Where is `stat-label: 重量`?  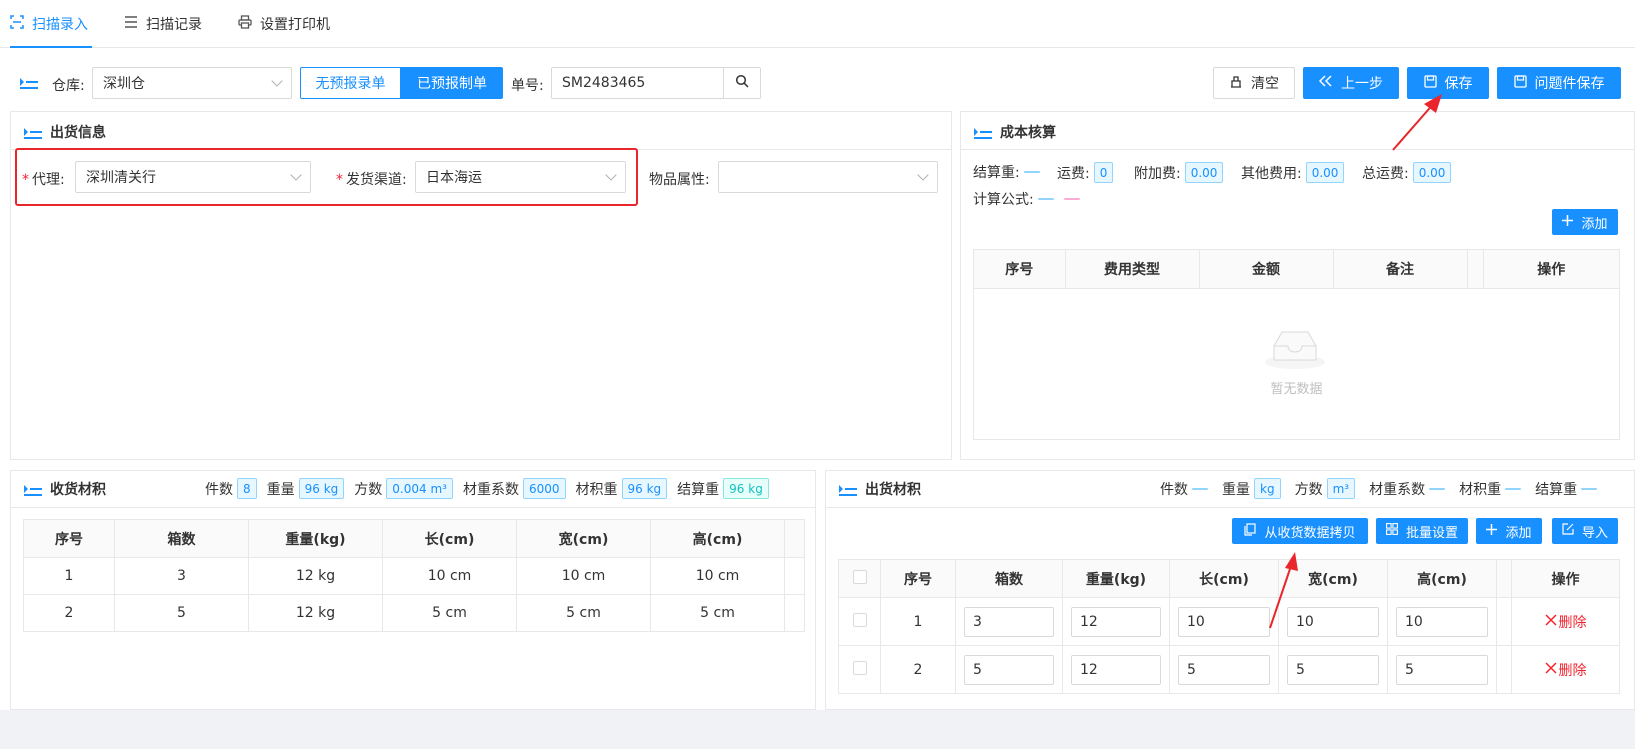
stat-label: 重量 is located at coordinates (1236, 489).